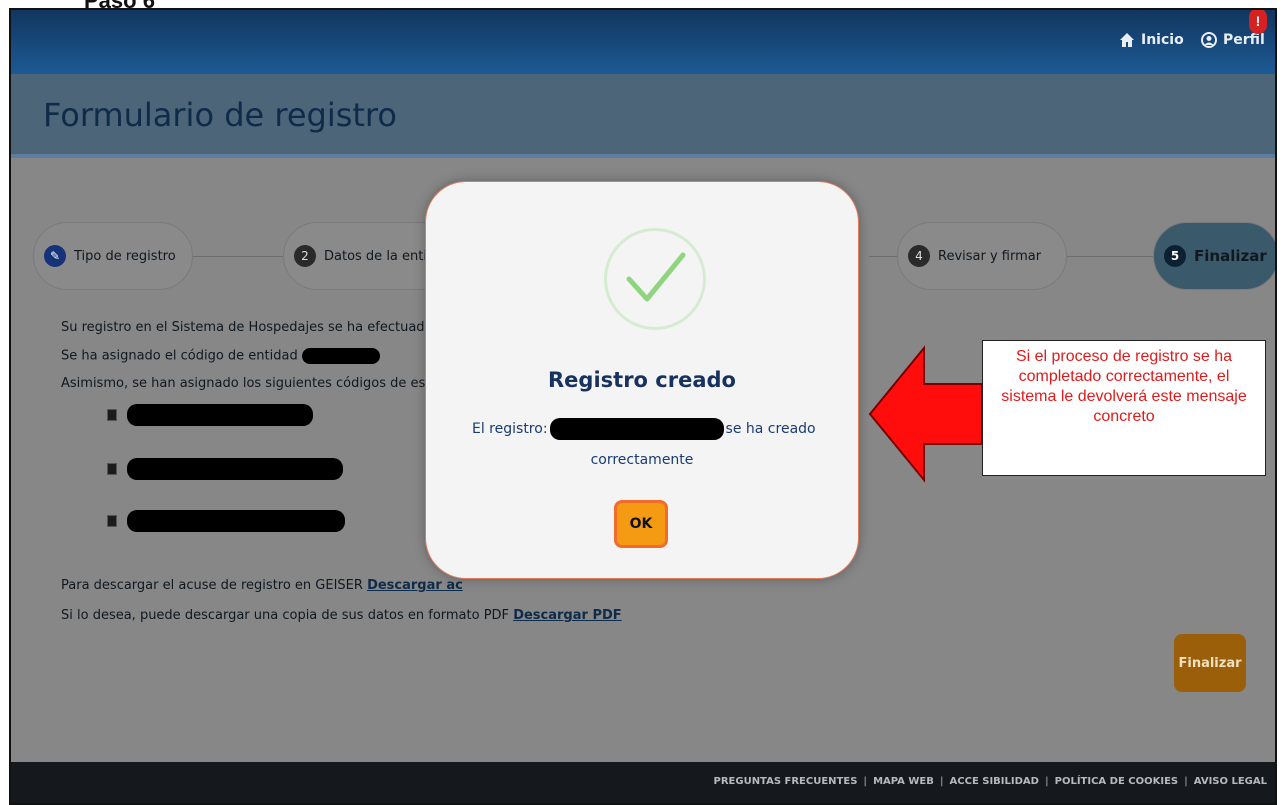 This screenshot has height=805, width=1282. I want to click on step-tipo-registro: ✎ Tipo de registro, so click(113, 256).